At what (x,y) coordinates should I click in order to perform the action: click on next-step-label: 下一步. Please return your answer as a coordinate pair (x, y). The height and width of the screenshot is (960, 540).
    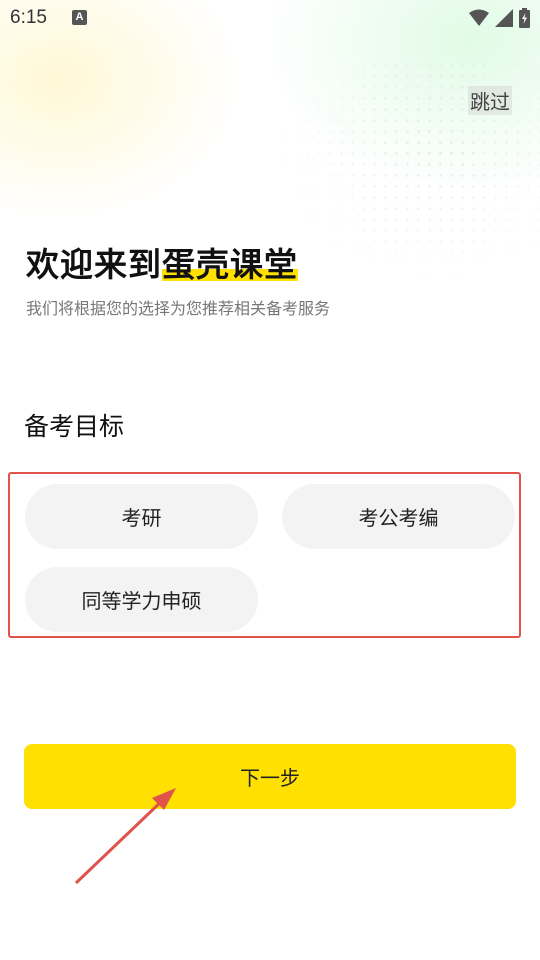
    Looking at the image, I should click on (270, 778).